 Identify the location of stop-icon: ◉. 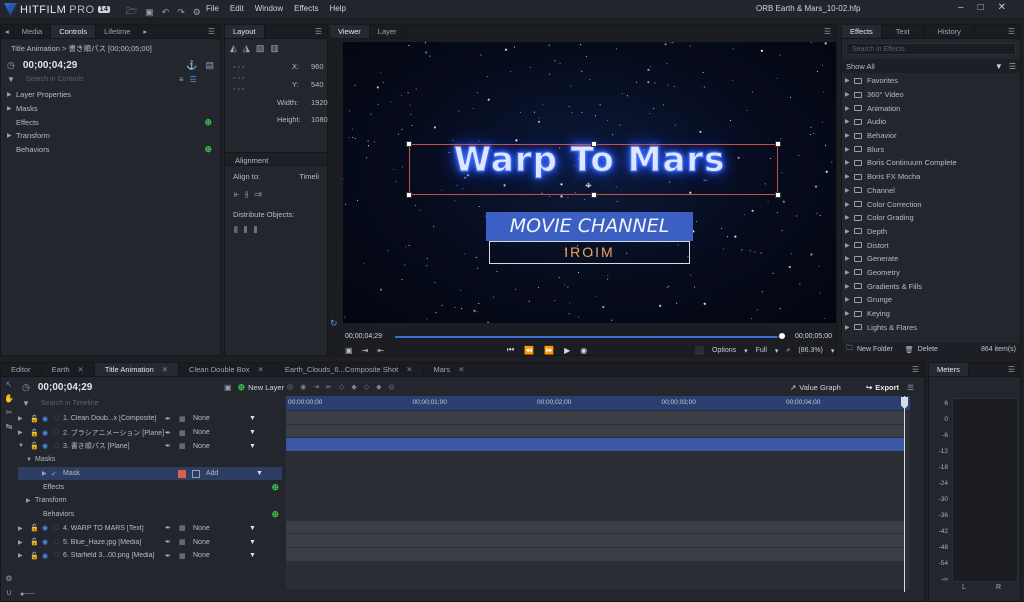
(583, 350).